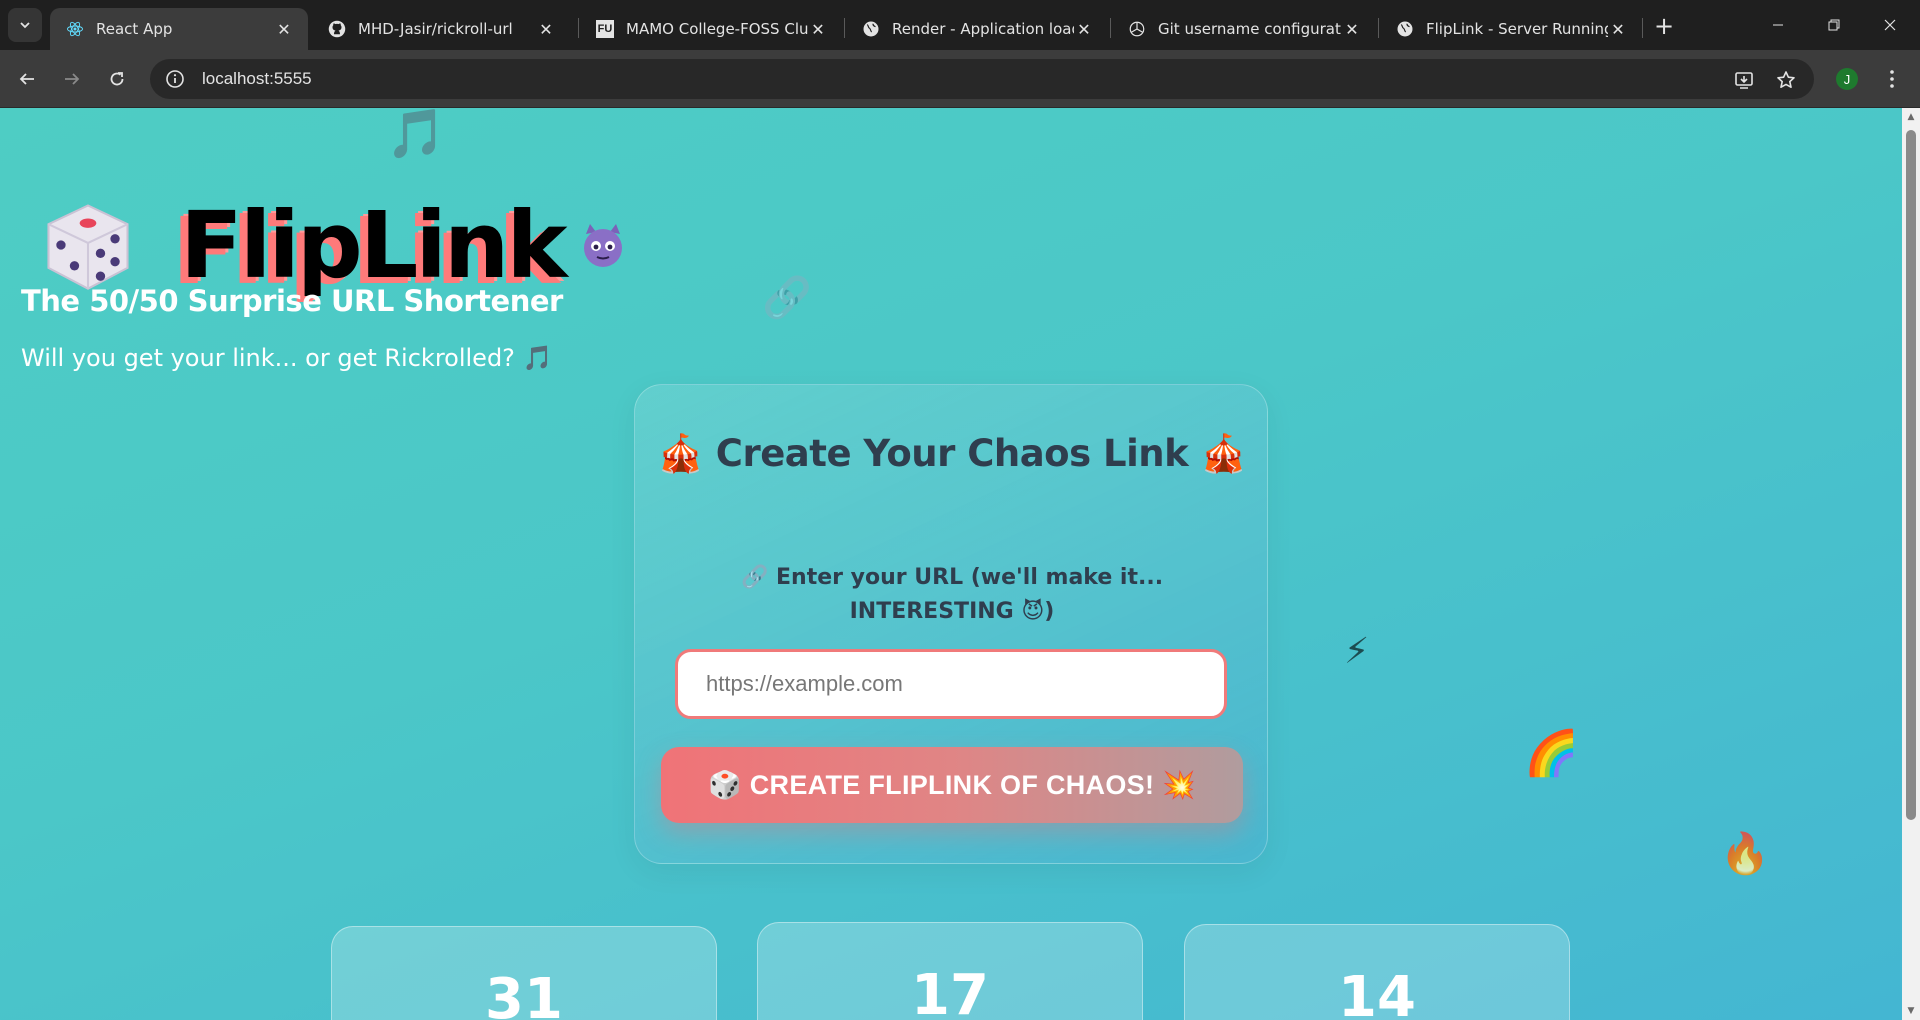 This screenshot has height=1020, width=1920. I want to click on url-text: localhost:5555, so click(257, 78).